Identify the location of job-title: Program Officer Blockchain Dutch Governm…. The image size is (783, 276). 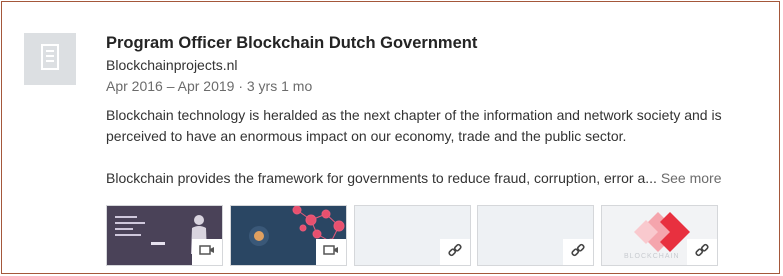
(292, 43).